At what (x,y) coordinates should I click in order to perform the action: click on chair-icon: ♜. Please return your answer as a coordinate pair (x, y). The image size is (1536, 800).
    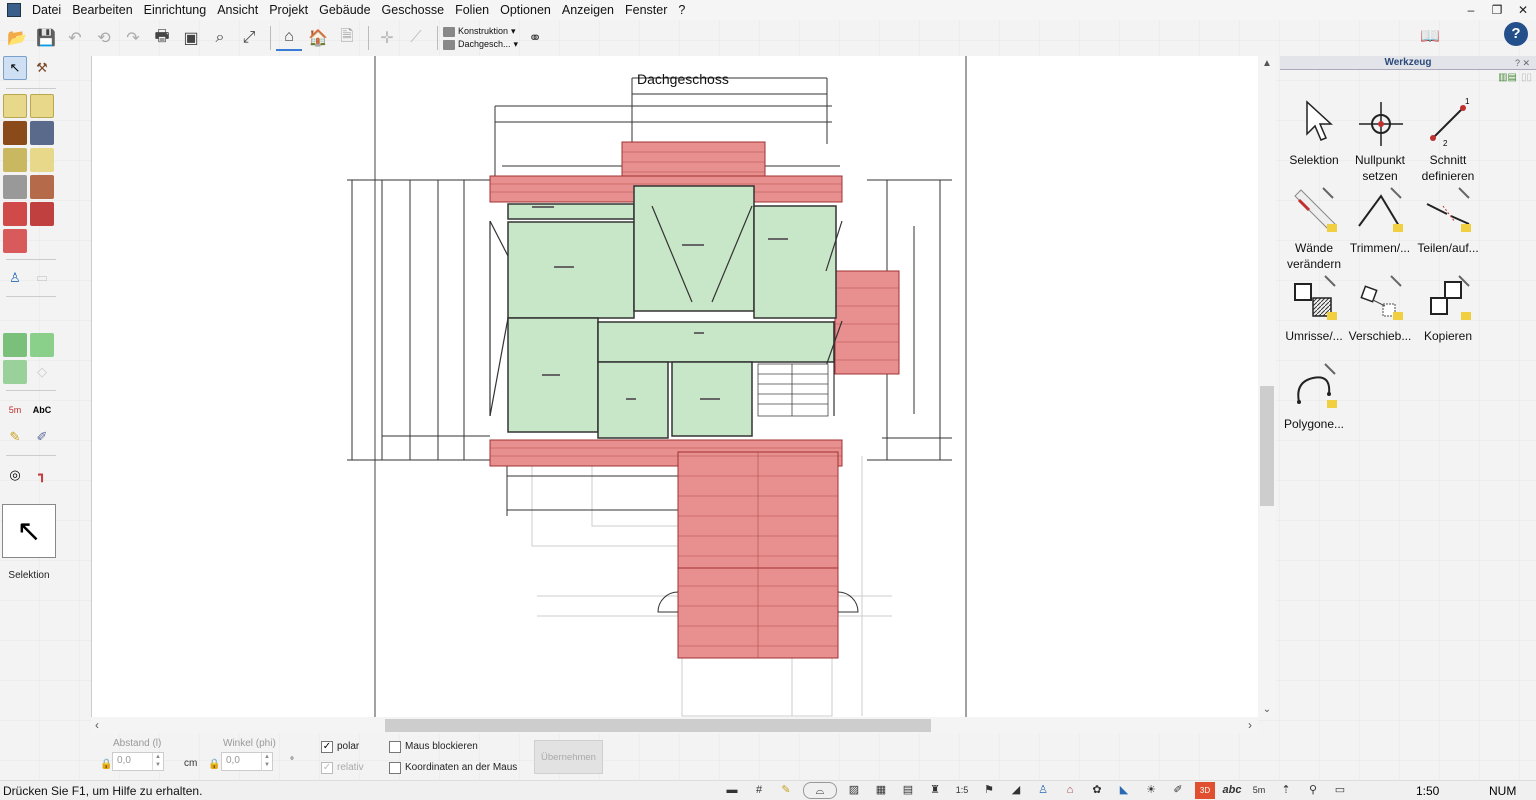
    Looking at the image, I should click on (935, 790).